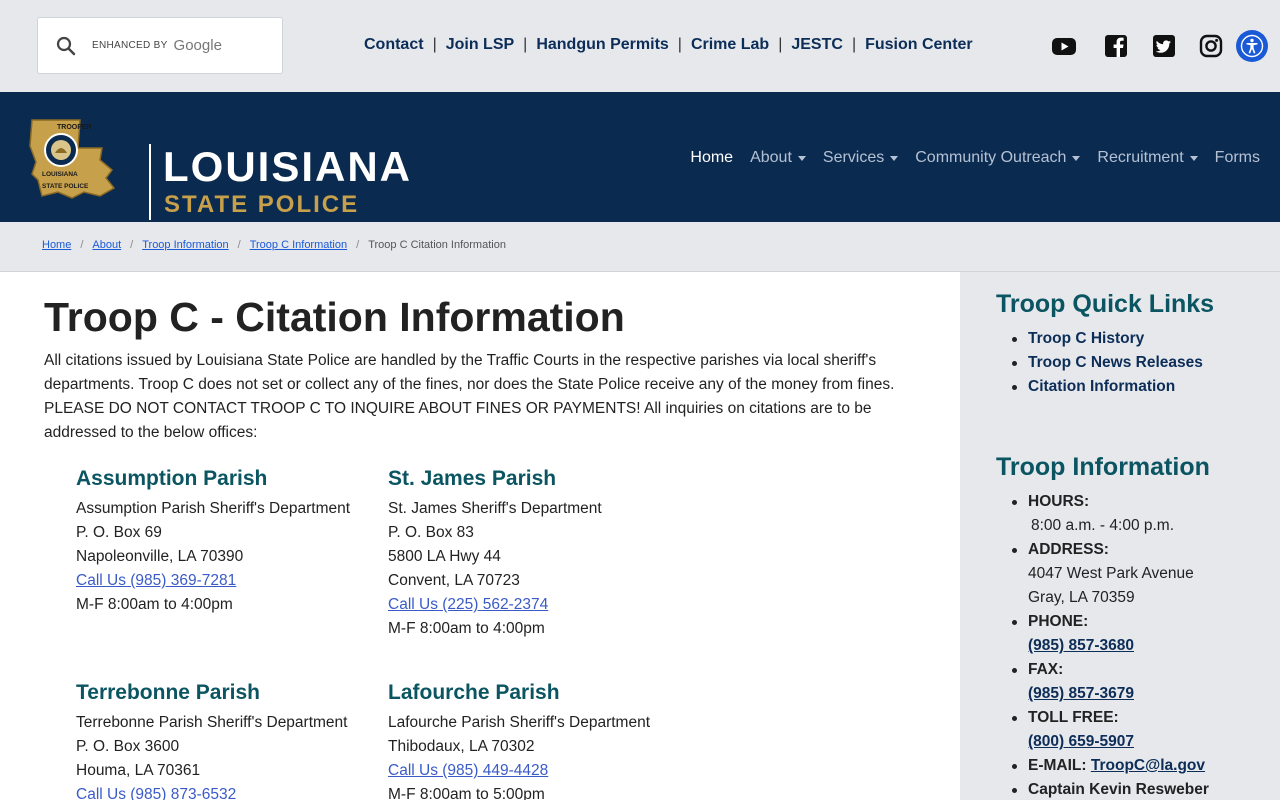  I want to click on phone-label: PHONE:, so click(1058, 621).